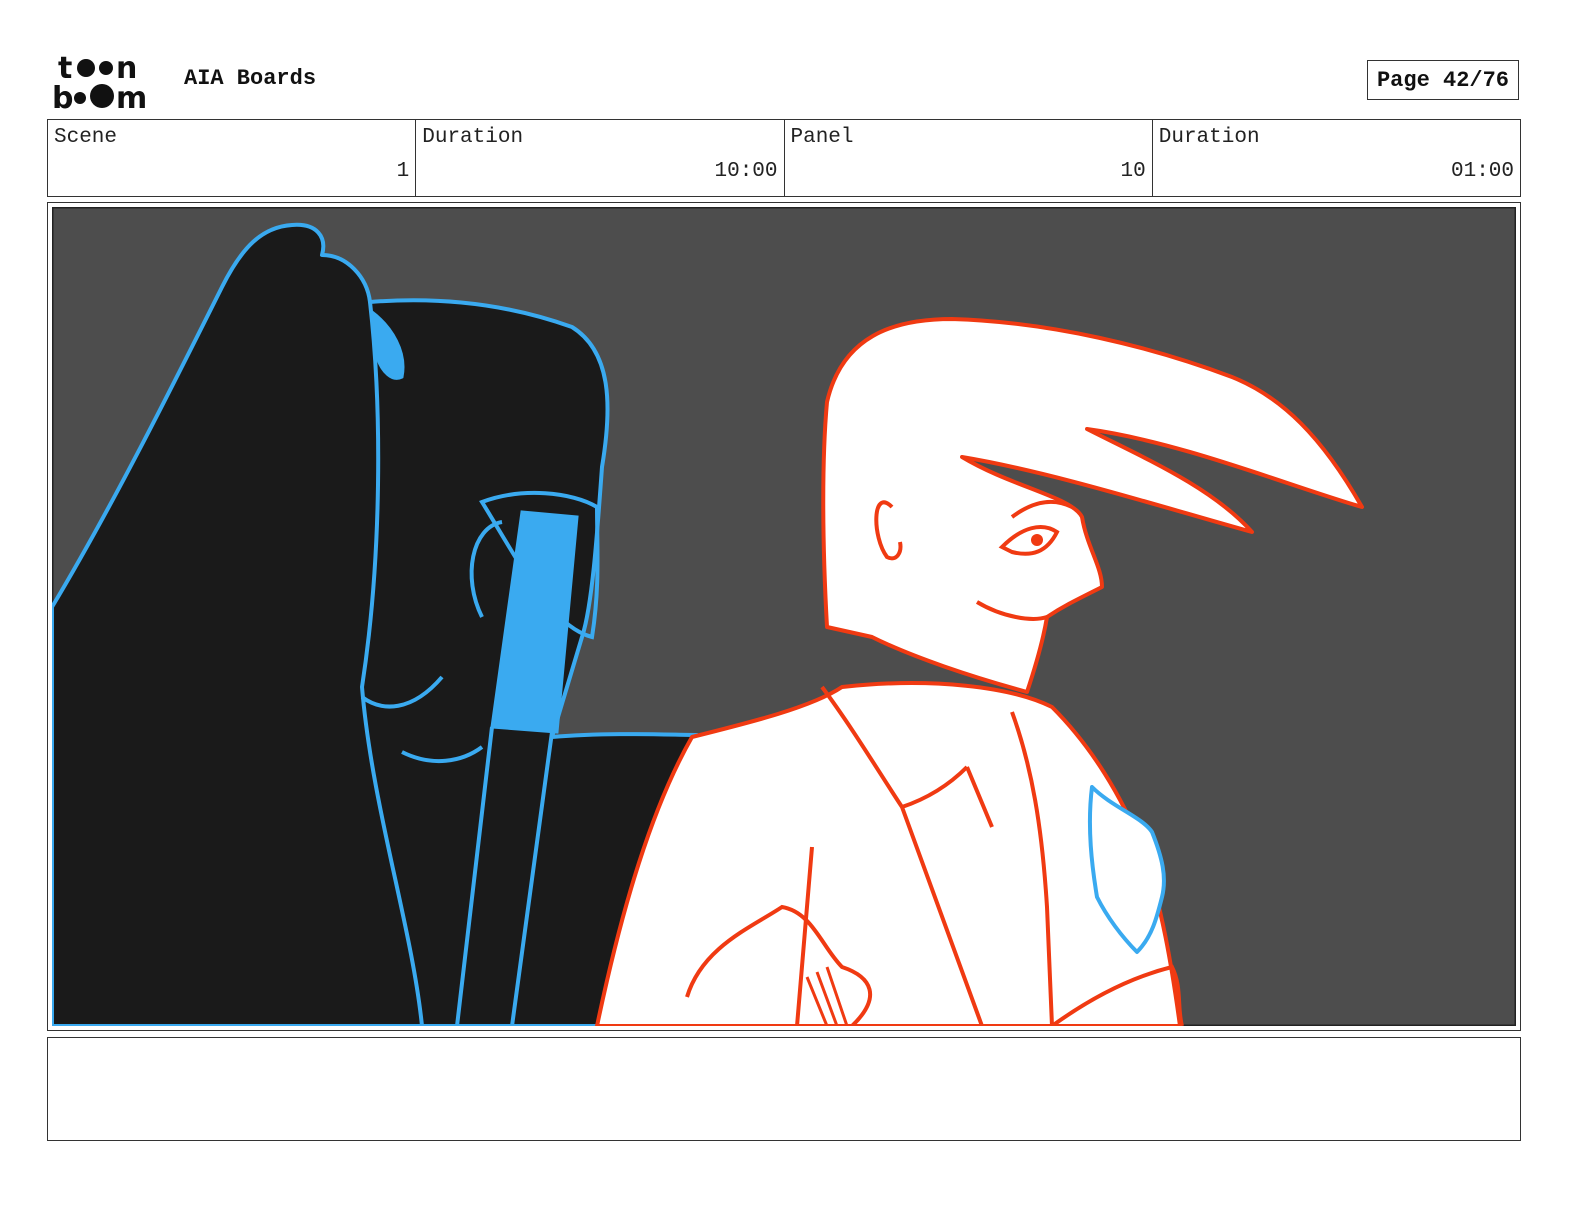  Describe the element at coordinates (403, 171) in the screenshot. I see `scene-value: 1` at that location.